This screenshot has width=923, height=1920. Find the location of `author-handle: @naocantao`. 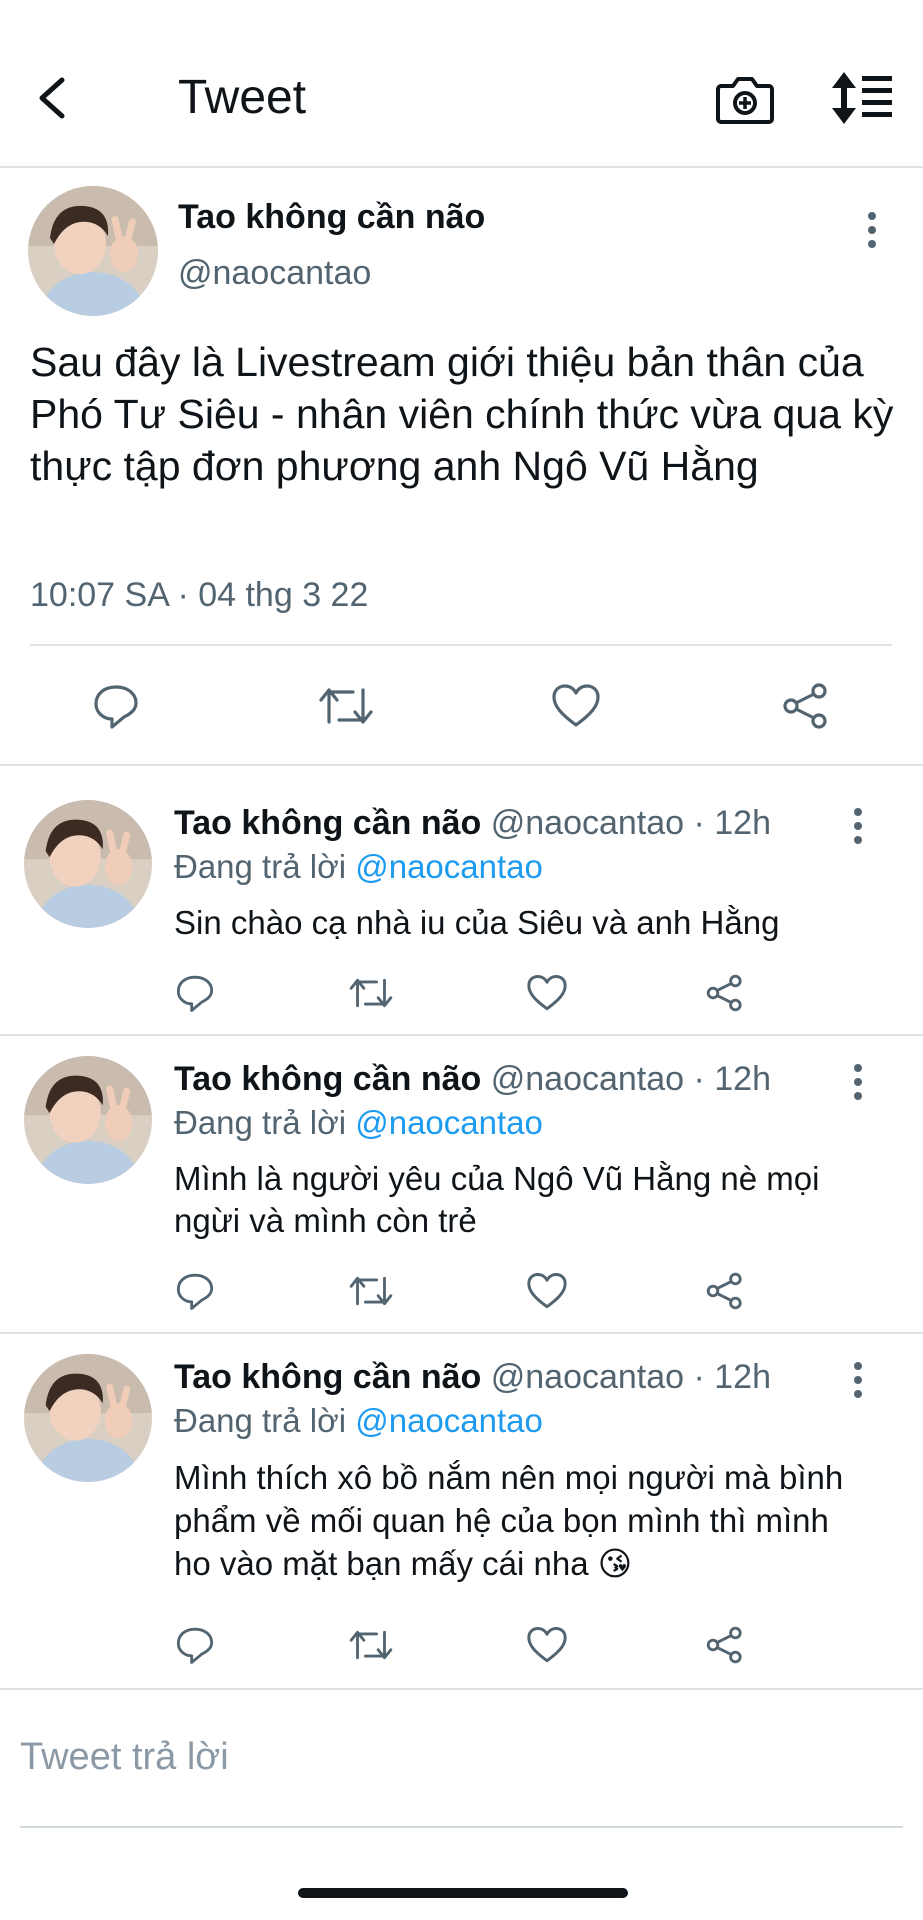

author-handle: @naocantao is located at coordinates (274, 273).